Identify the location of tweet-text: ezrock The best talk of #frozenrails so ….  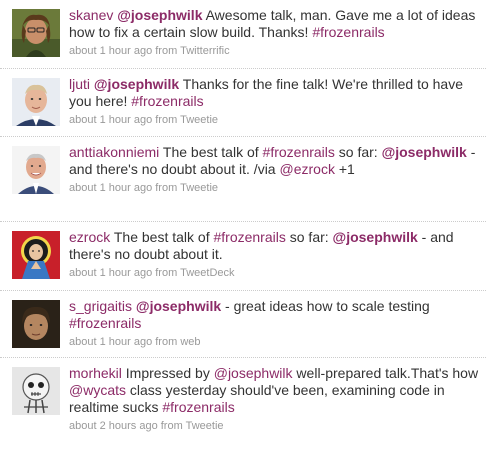
(274, 246).